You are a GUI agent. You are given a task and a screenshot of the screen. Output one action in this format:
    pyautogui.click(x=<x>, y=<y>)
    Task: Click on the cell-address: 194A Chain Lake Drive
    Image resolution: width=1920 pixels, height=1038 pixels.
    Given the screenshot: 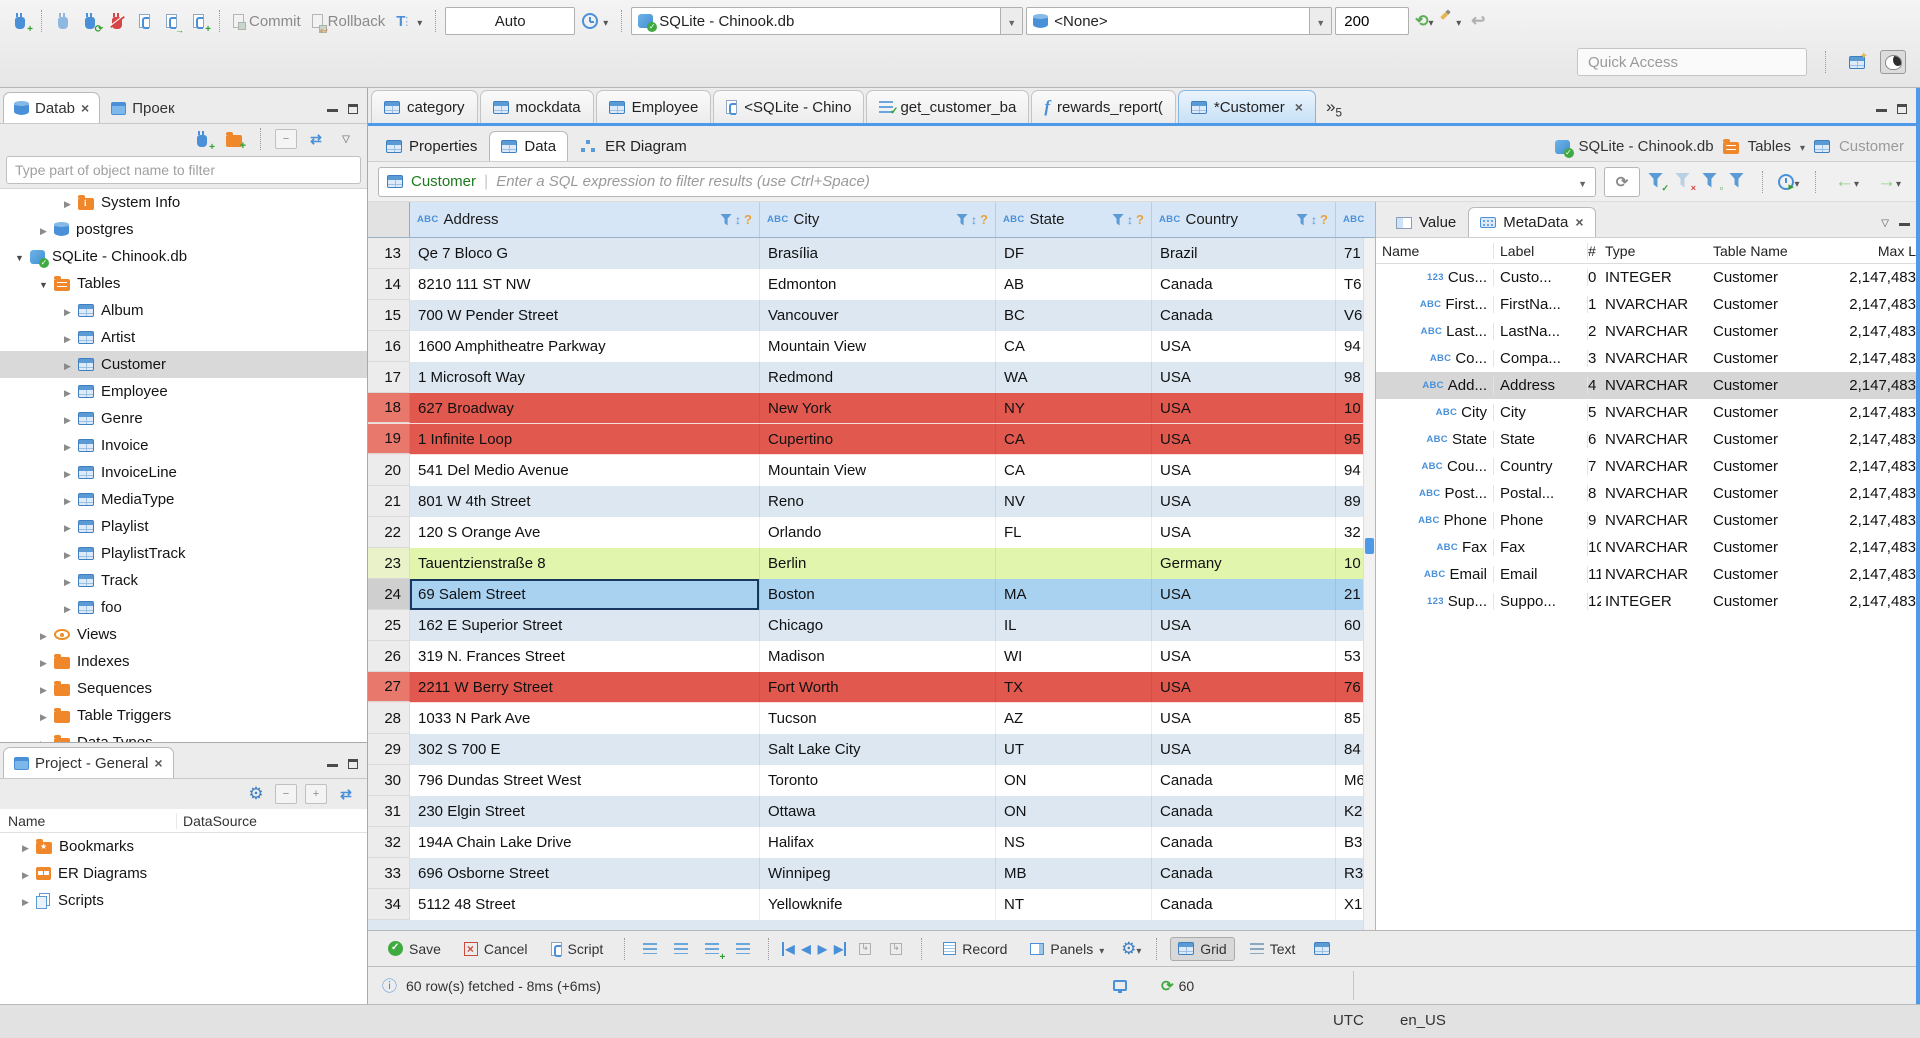 What is the action you would take?
    pyautogui.click(x=585, y=842)
    